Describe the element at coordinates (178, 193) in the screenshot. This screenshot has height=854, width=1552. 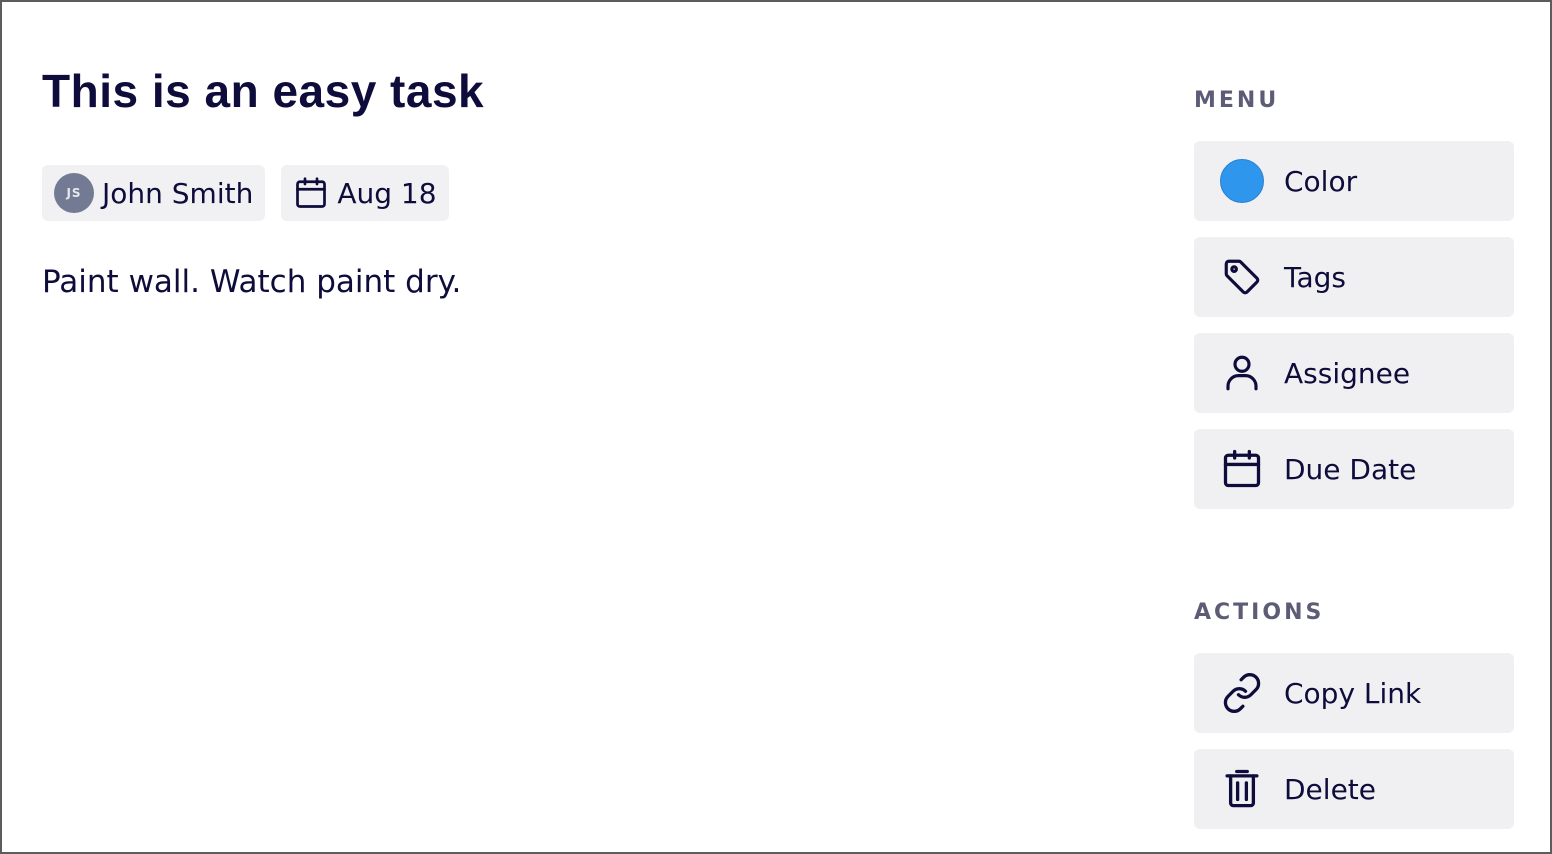
I see `assignee-name: John Smith` at that location.